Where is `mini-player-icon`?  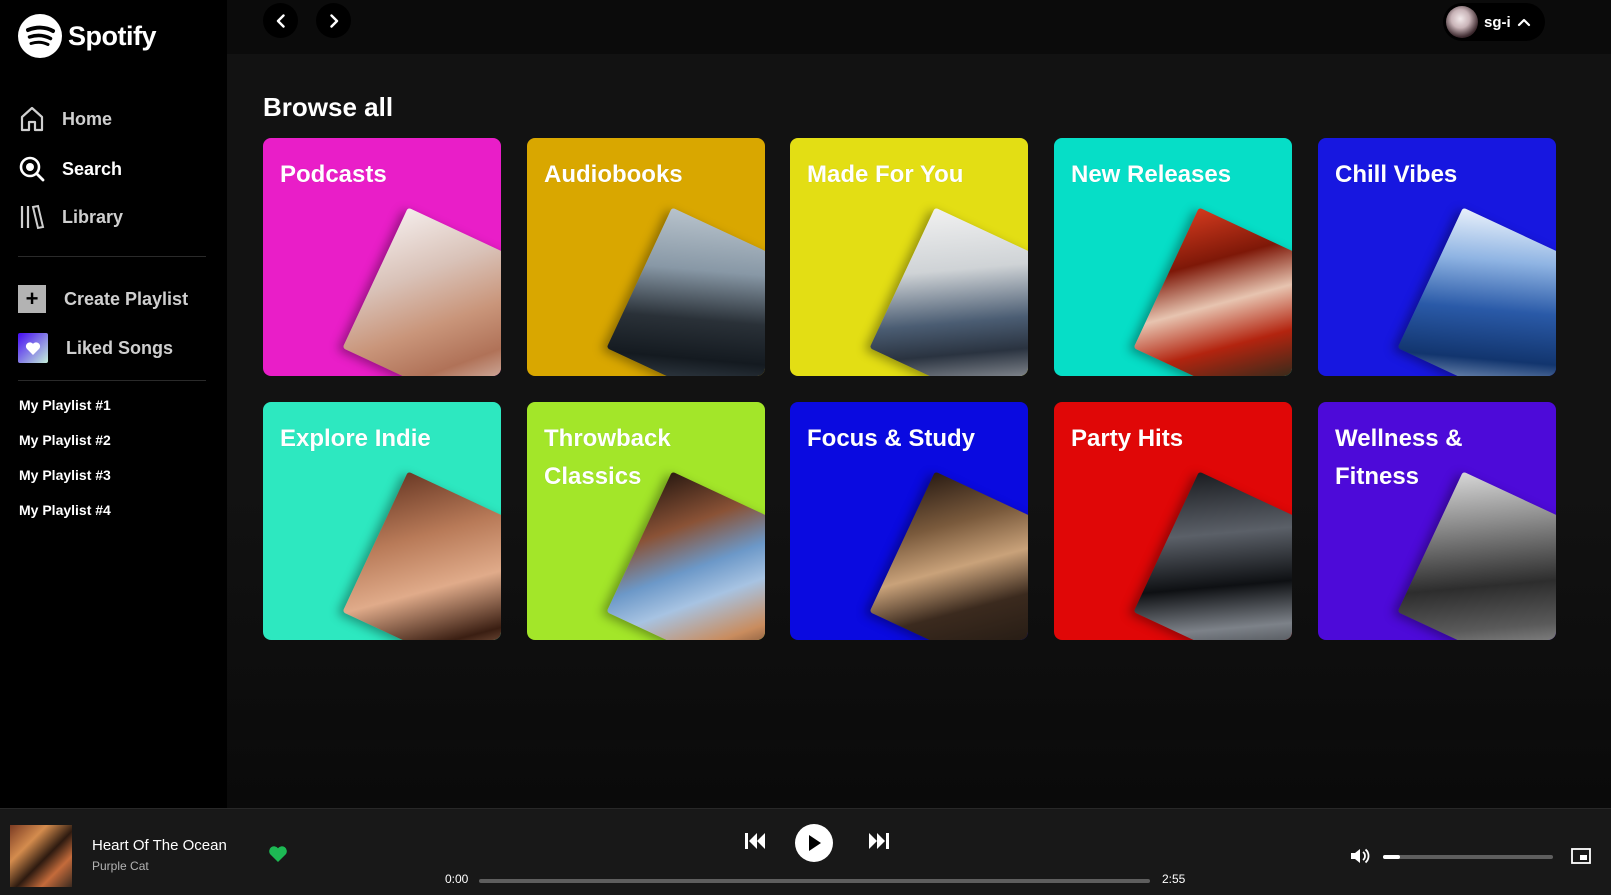 mini-player-icon is located at coordinates (1581, 856).